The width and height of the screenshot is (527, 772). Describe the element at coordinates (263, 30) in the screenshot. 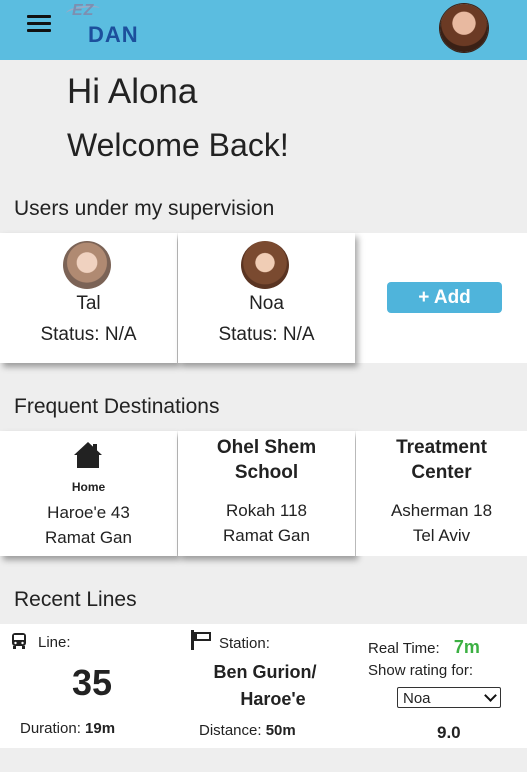

I see `top-bar: EZ DAN` at that location.